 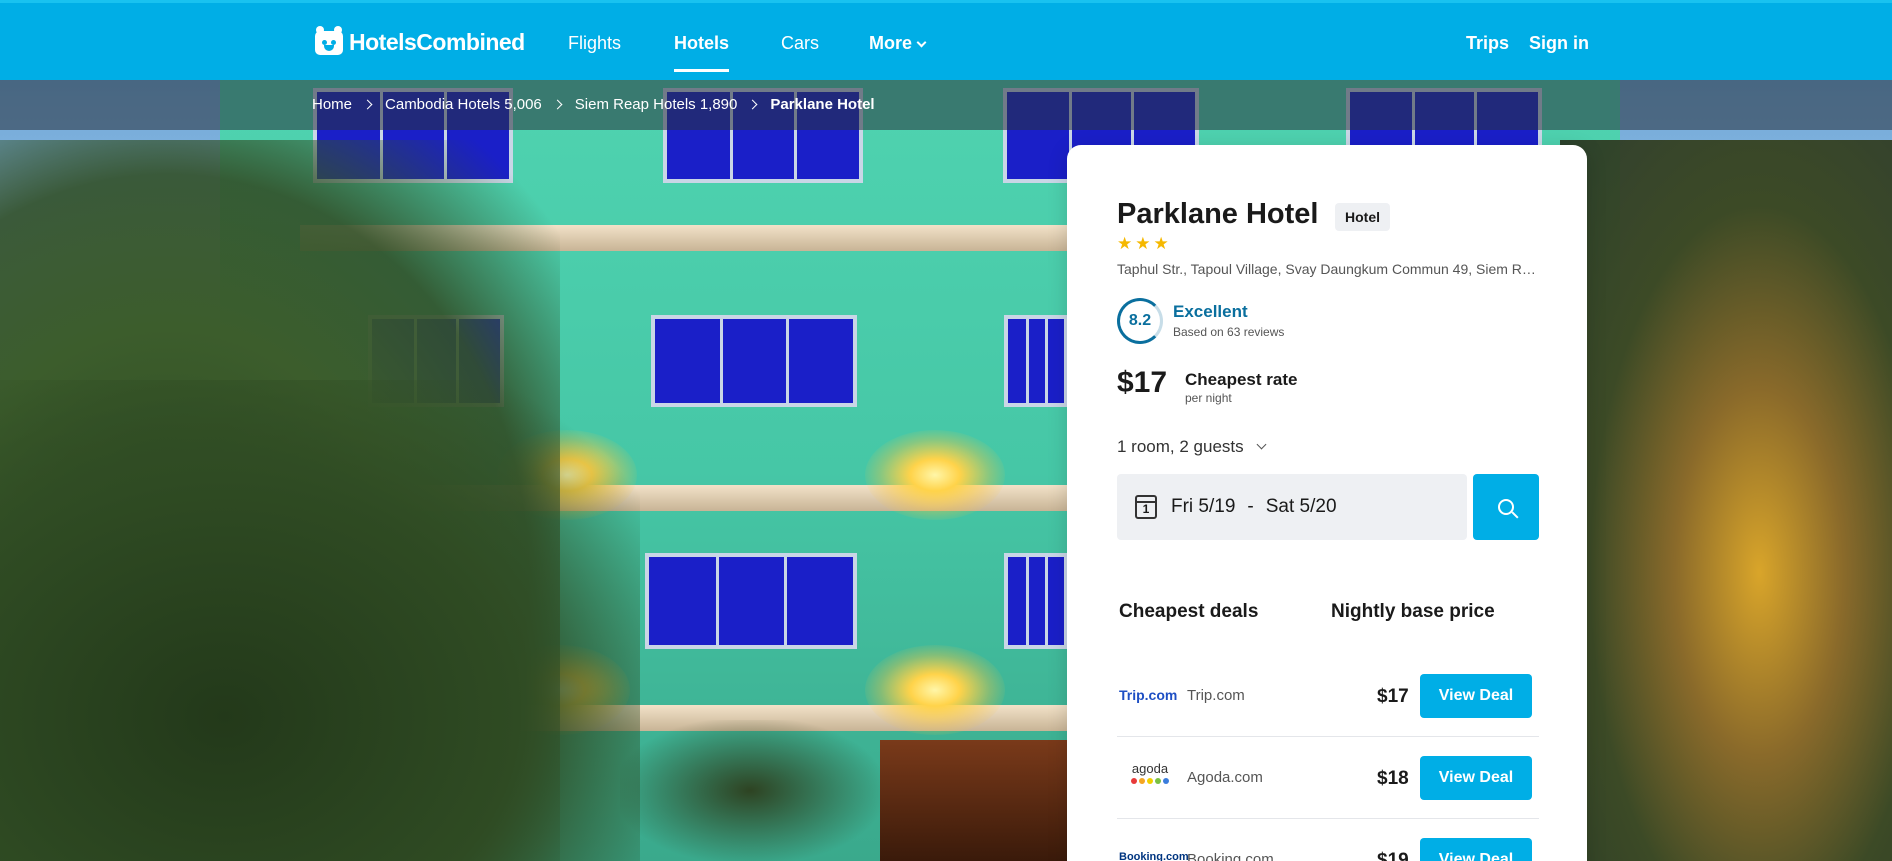 I want to click on guests-selector: 1 room, 2 guests, so click(x=1192, y=447).